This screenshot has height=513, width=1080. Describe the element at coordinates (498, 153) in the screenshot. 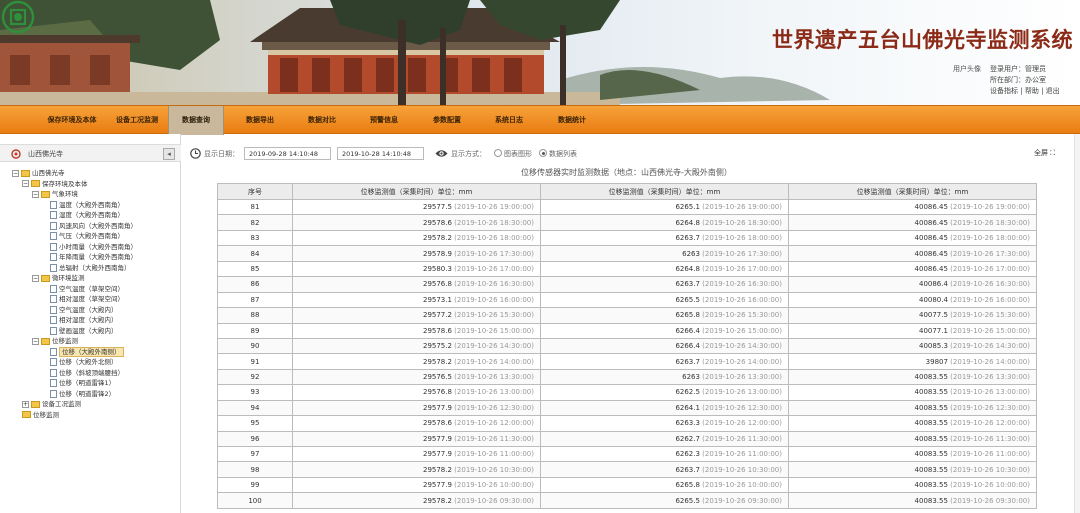

I see `mode-chart-radio` at that location.